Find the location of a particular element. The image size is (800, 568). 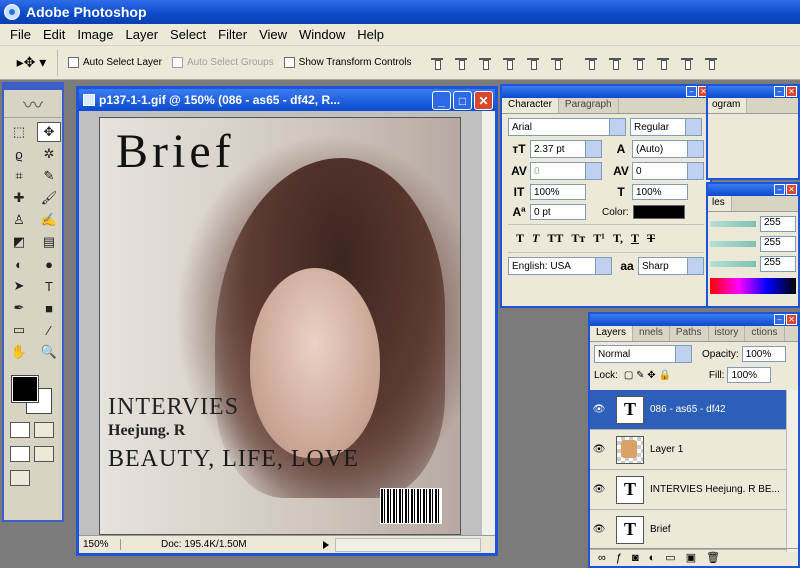

tab-paths: Paths is located at coordinates (689, 333).